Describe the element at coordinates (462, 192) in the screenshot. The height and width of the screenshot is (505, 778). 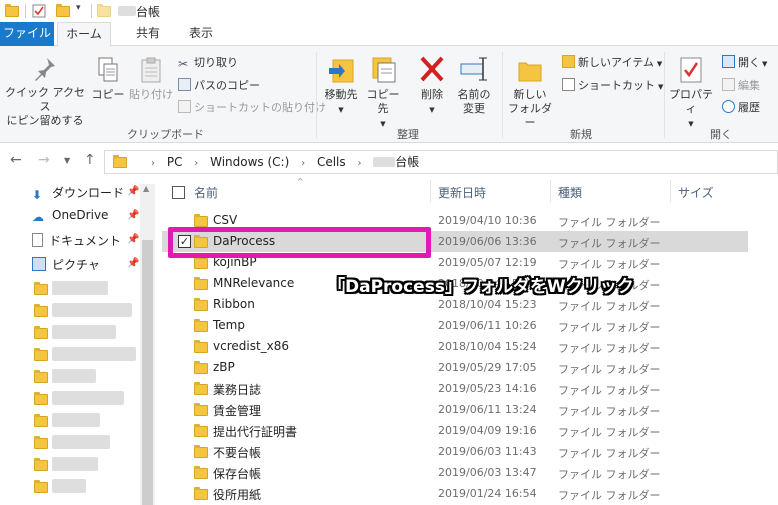
I see `column-header-modified: 更新日時` at that location.